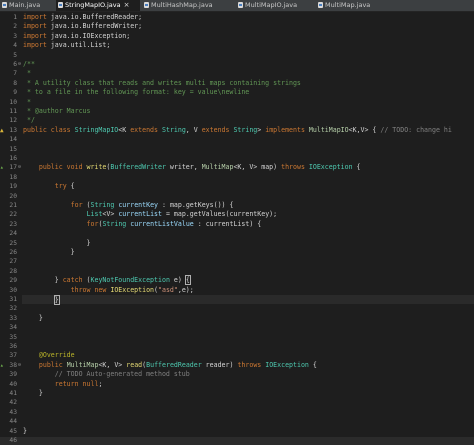  Describe the element at coordinates (237, 318) in the screenshot. I see `code-line: 33 }` at that location.